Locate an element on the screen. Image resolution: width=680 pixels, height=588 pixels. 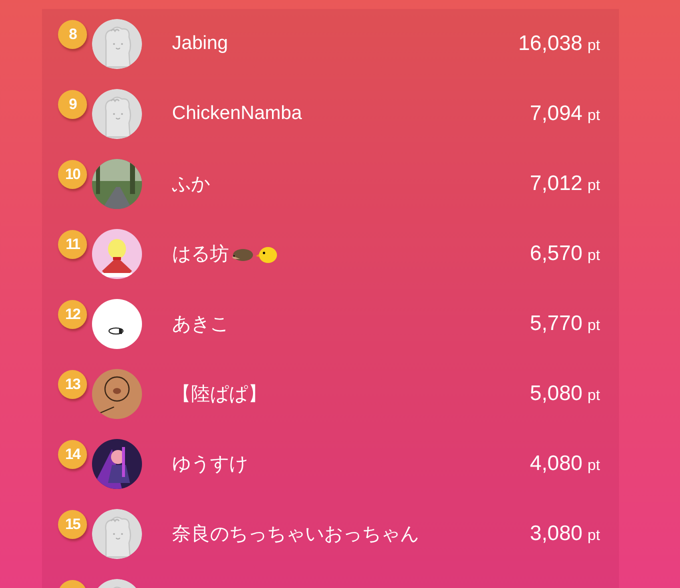
user-name: ChickenNamba is located at coordinates (237, 114).